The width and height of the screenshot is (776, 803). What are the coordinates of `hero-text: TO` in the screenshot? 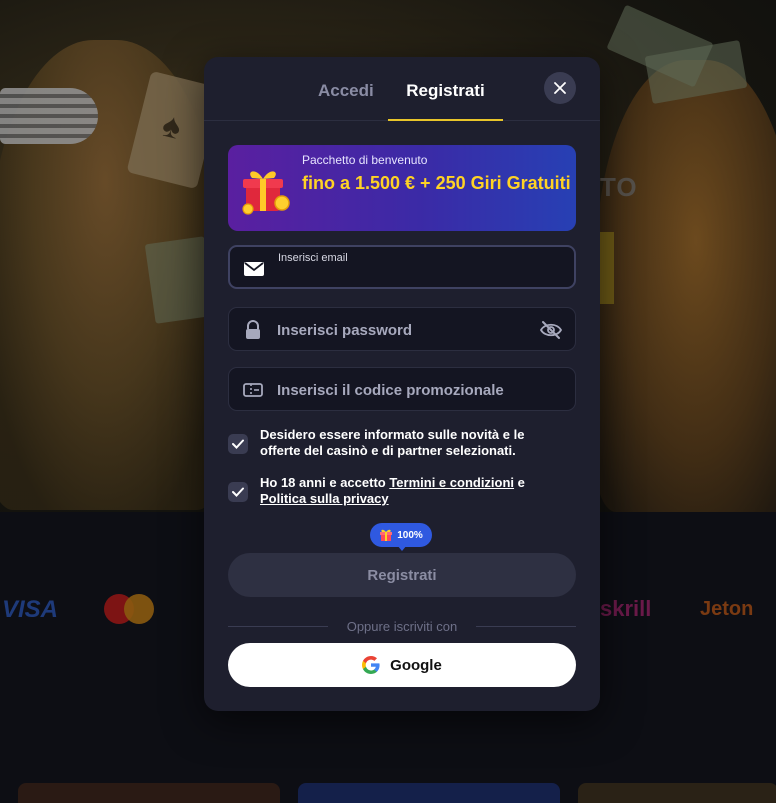 It's located at (619, 187).